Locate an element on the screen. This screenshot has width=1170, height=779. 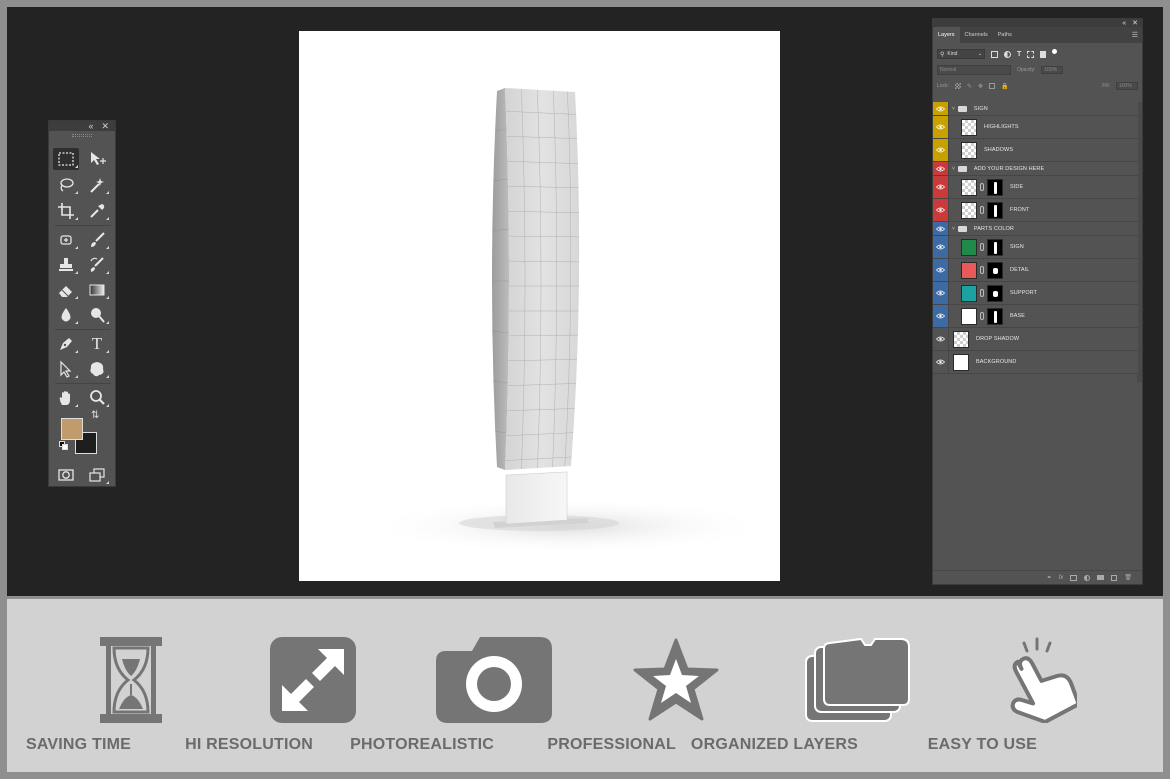
layer-row: SIGN is located at coordinates (1035, 247).